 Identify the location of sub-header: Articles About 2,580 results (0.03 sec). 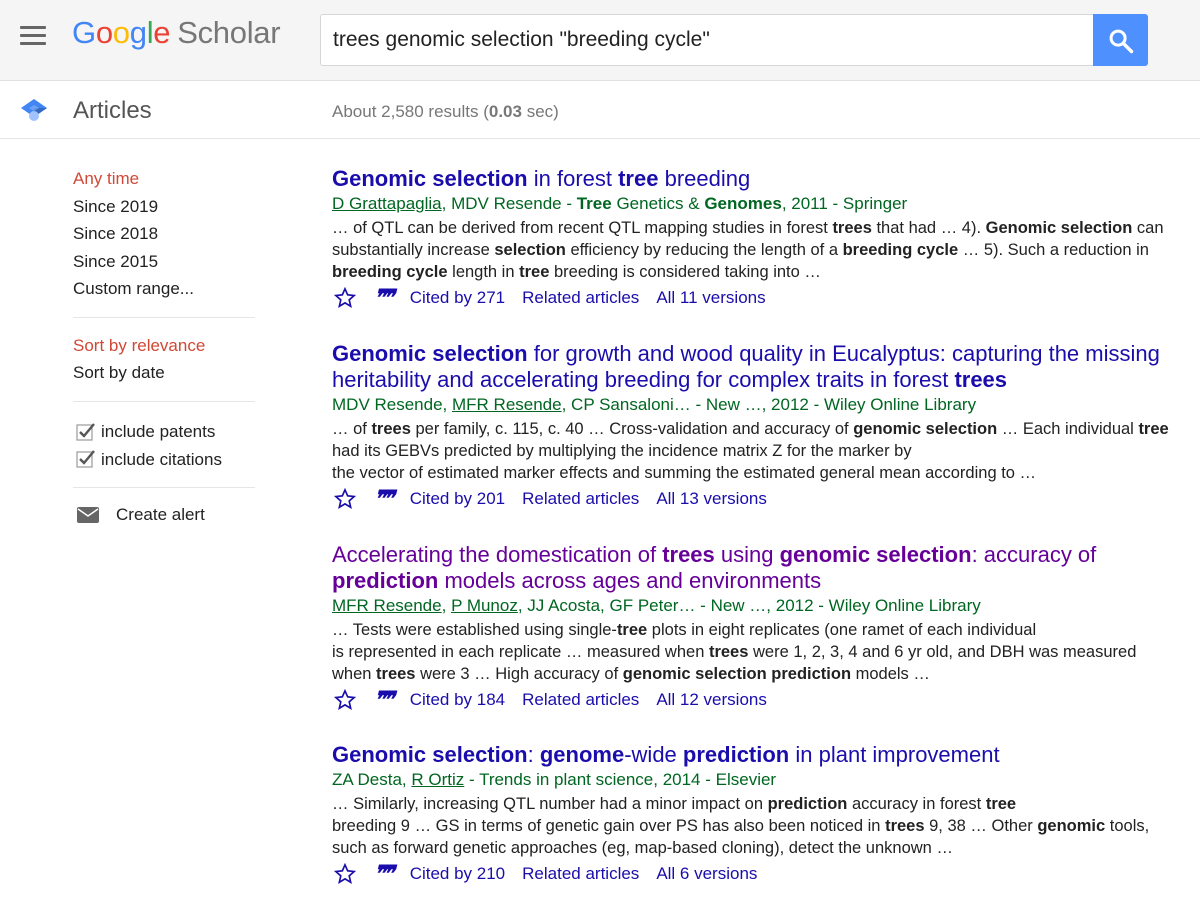
(600, 110).